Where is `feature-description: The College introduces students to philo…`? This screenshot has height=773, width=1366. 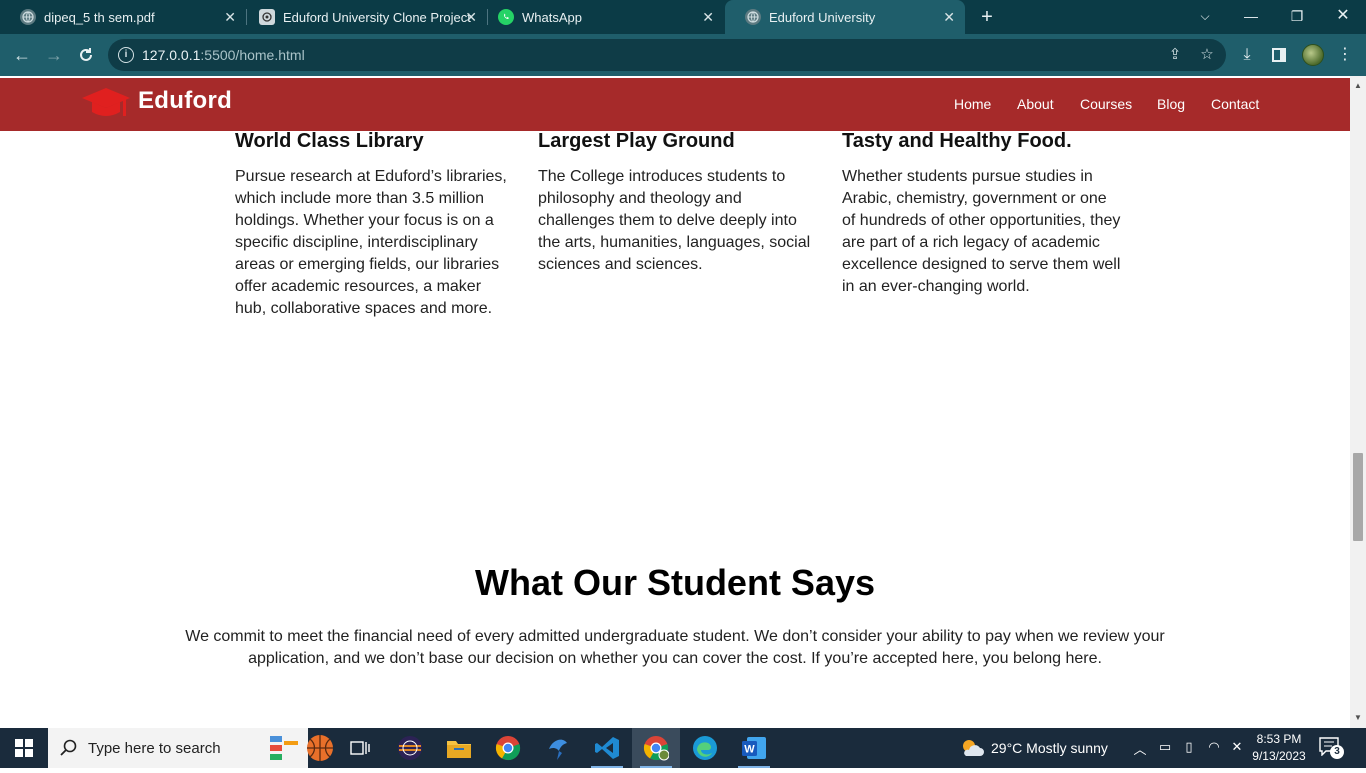
feature-description: The College introduces students to philo… is located at coordinates (674, 220).